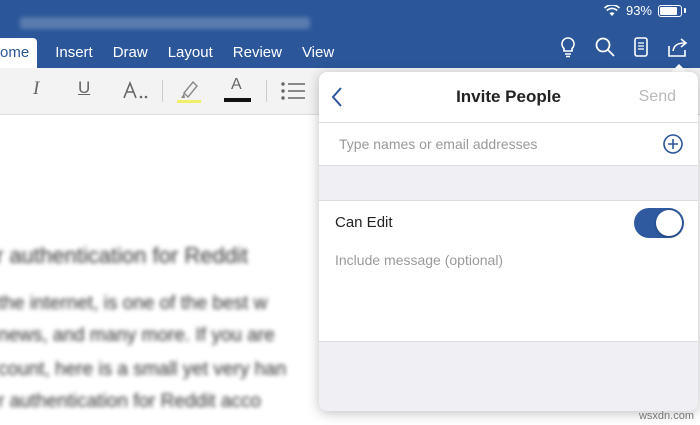 This screenshot has height=425, width=700. I want to click on doc-line: r authentication for Reddit acco, so click(130, 401).